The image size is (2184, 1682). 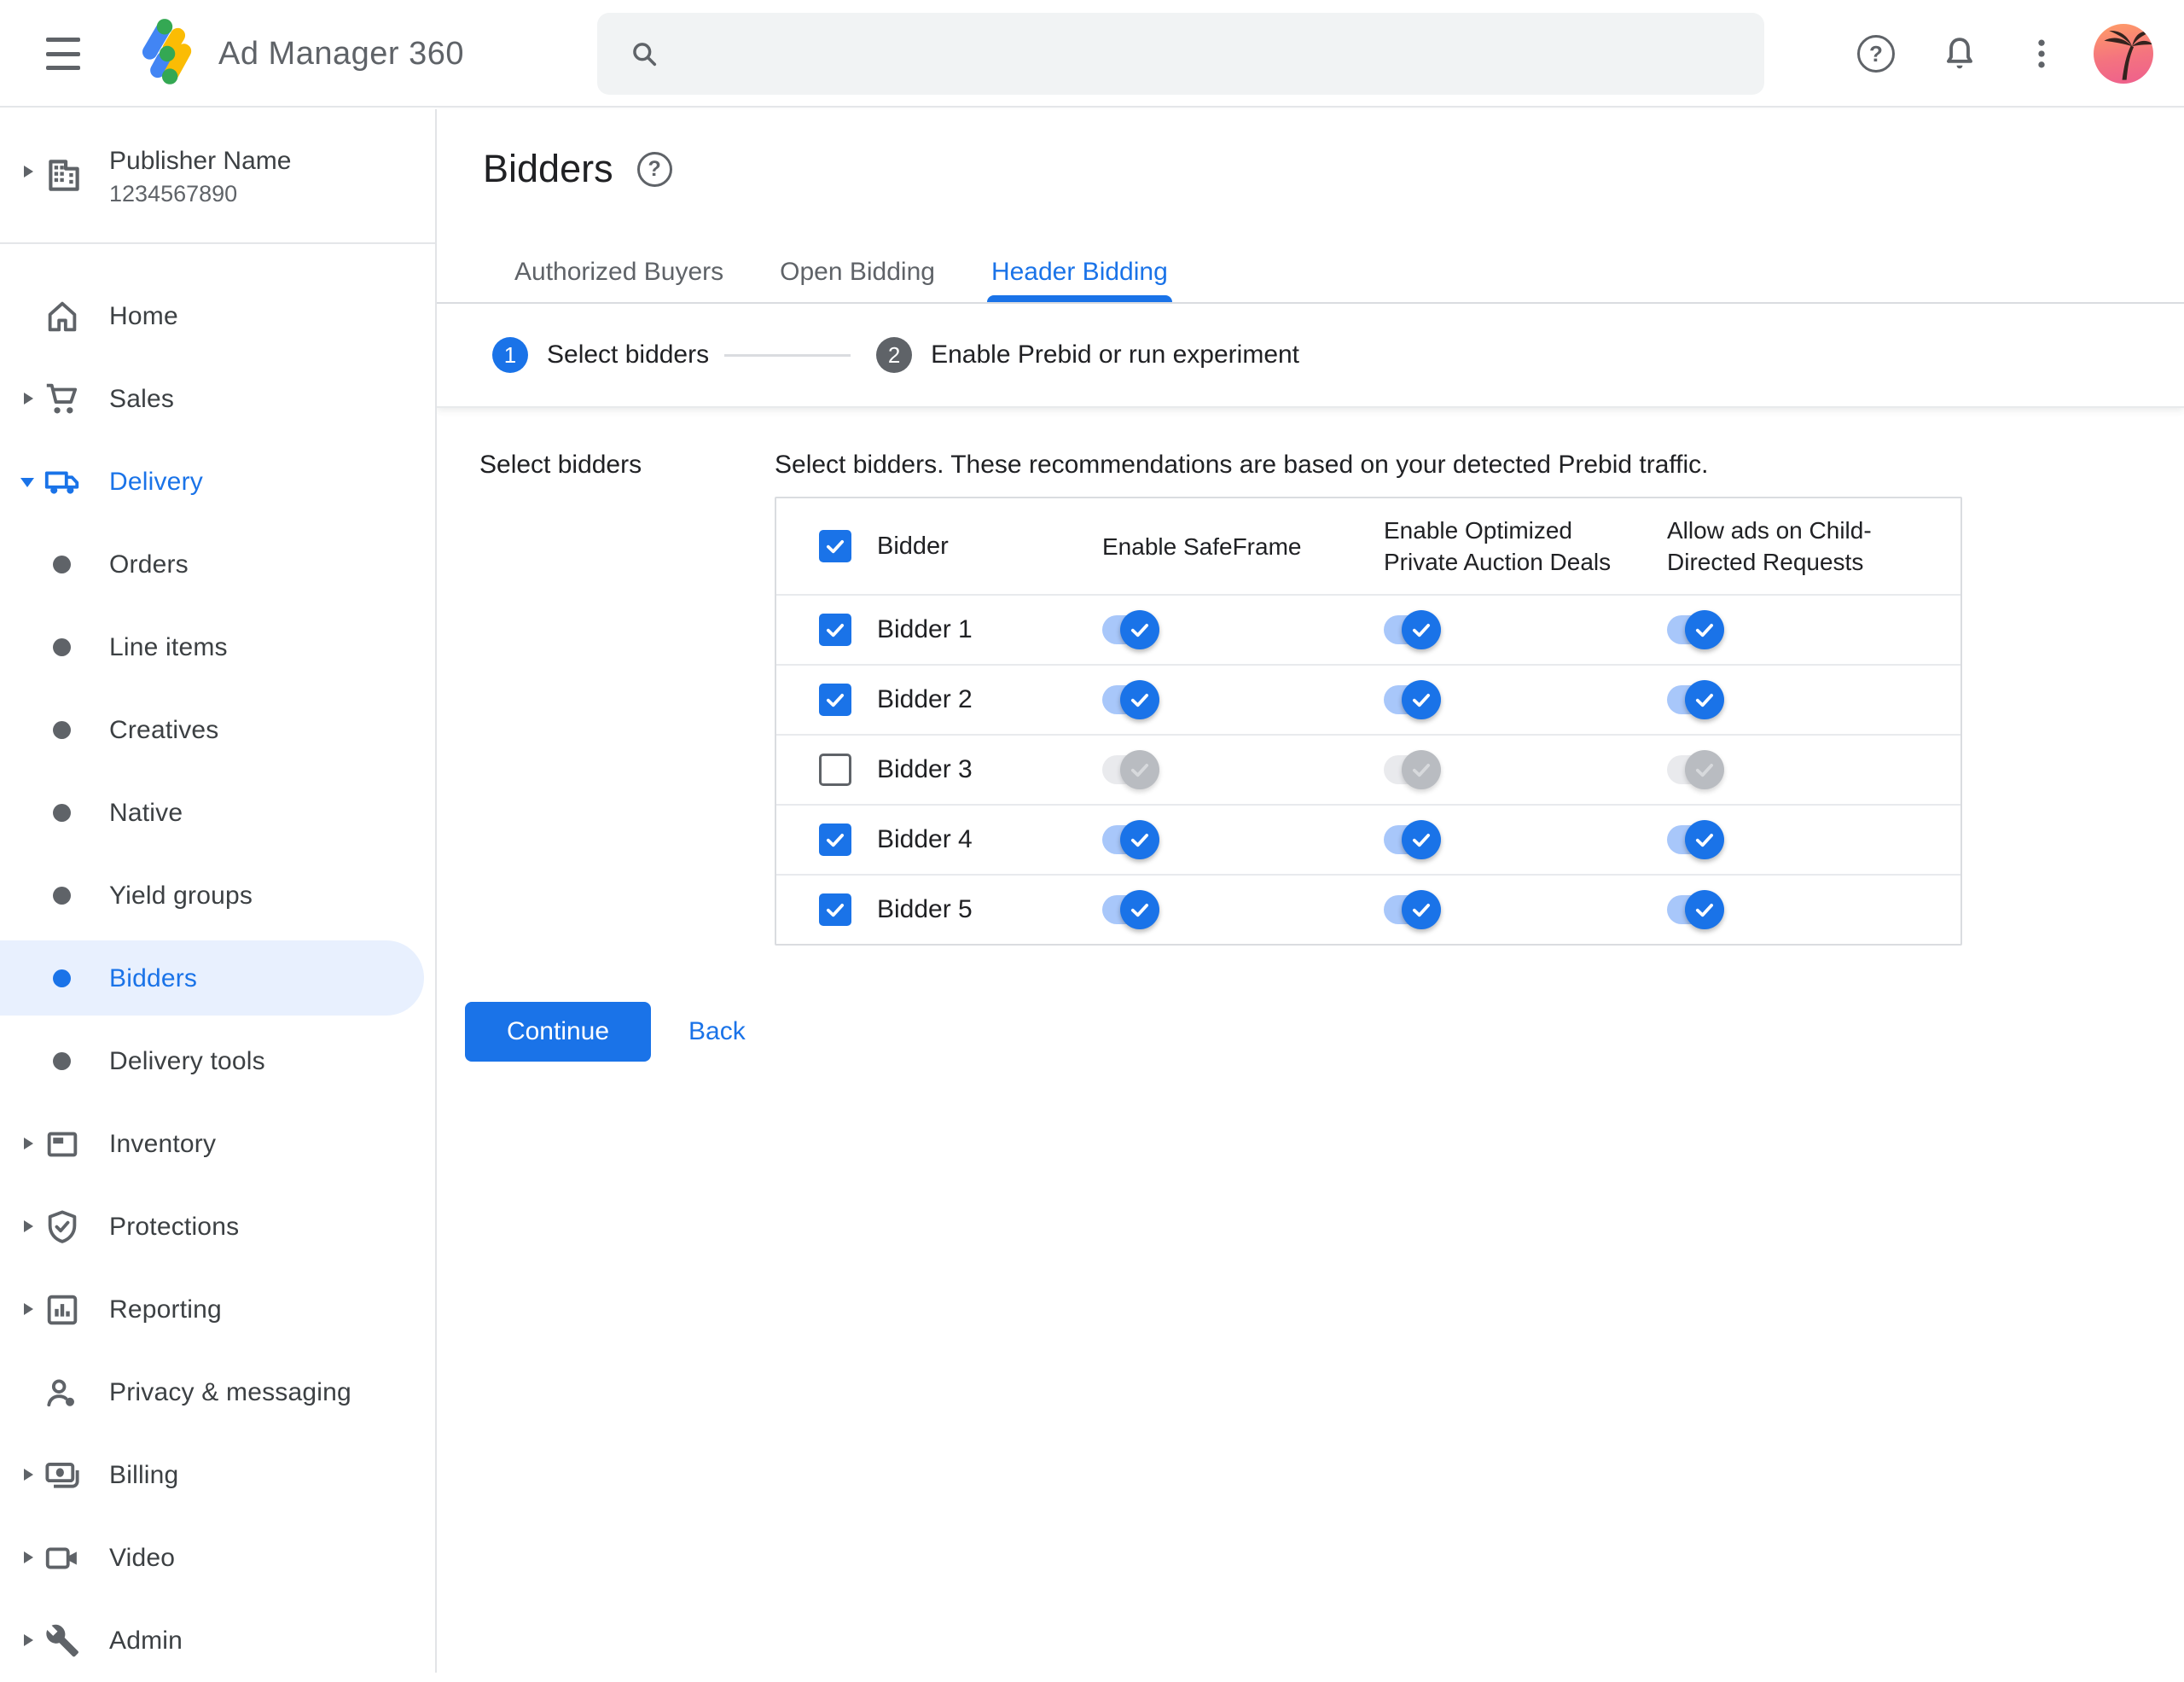 I want to click on avatar, so click(x=2123, y=54).